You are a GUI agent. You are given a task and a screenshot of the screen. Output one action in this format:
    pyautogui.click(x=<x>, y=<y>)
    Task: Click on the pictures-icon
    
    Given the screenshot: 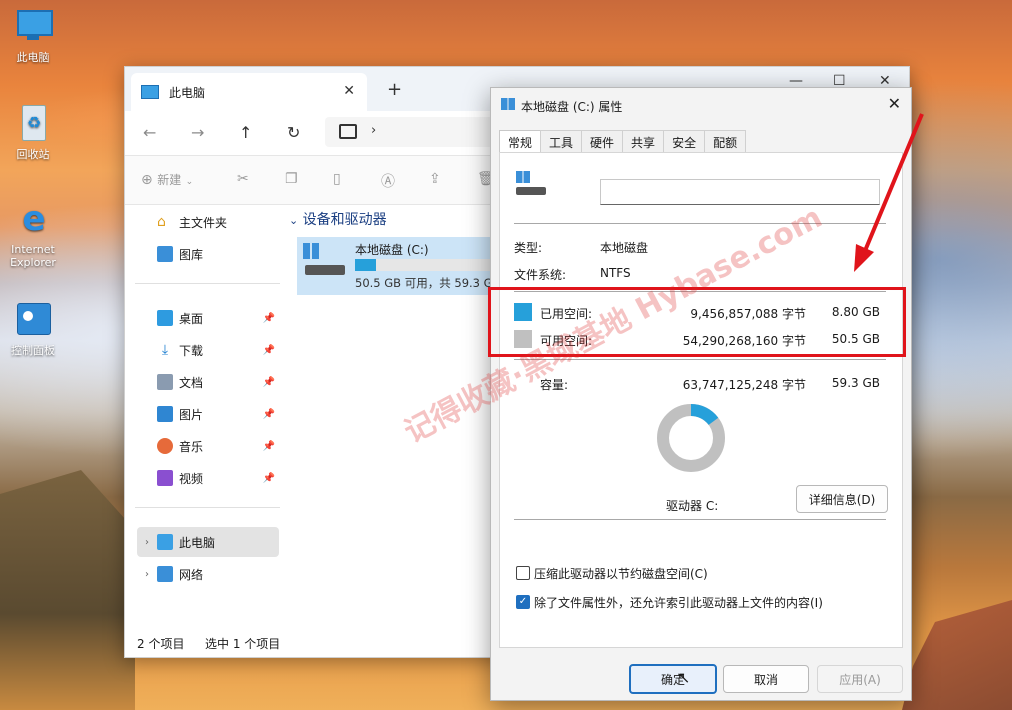 What is the action you would take?
    pyautogui.click(x=165, y=414)
    